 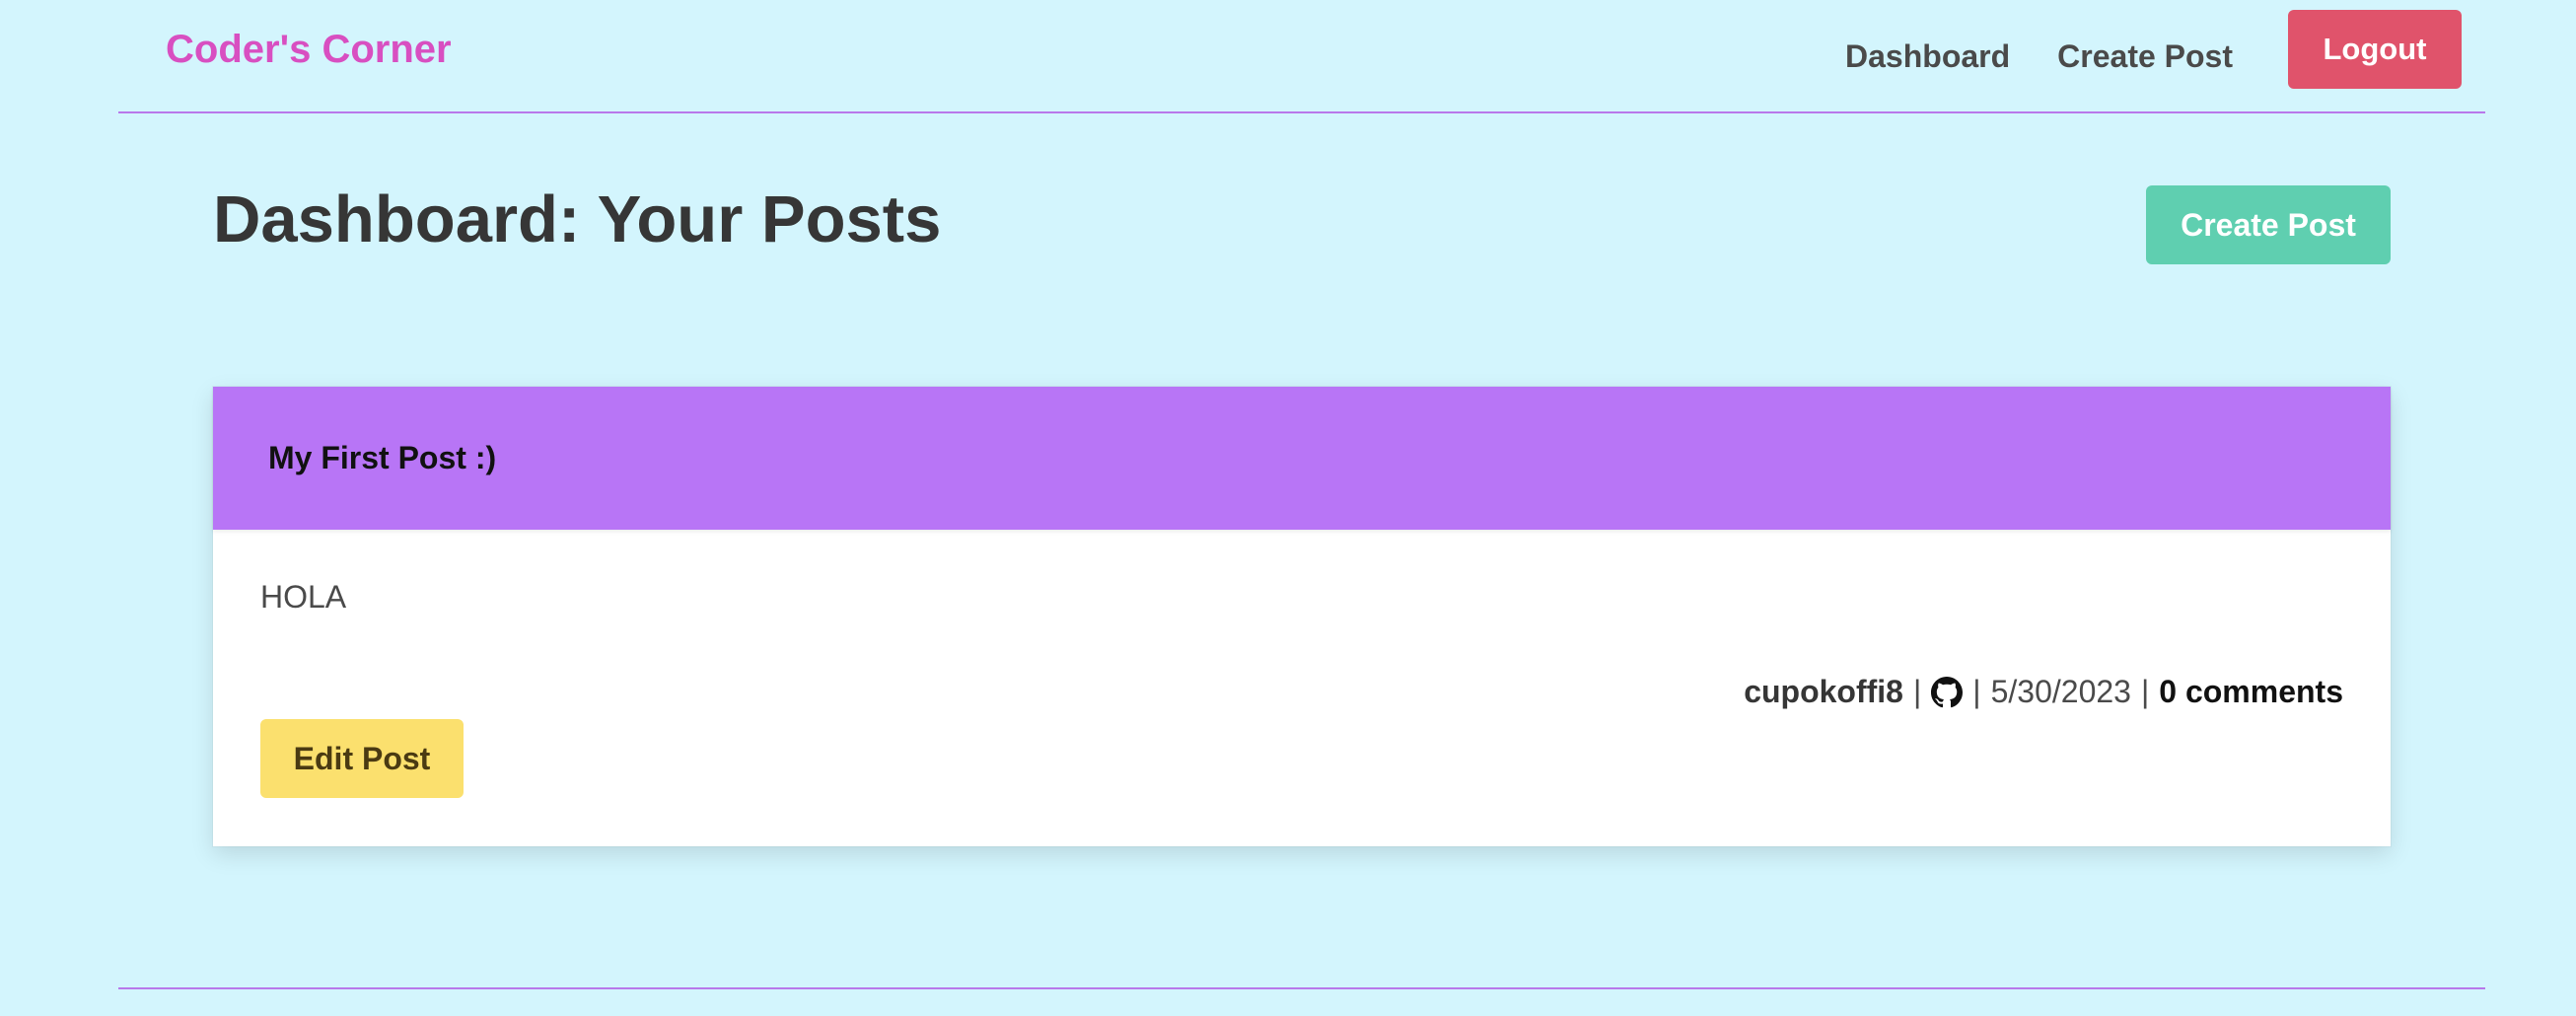 I want to click on post-date: 5/30/2023, so click(x=2060, y=691).